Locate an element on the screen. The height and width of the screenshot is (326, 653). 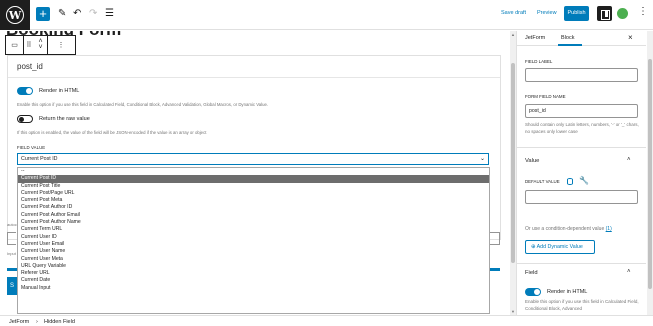
preview-button: Preview is located at coordinates (547, 13).